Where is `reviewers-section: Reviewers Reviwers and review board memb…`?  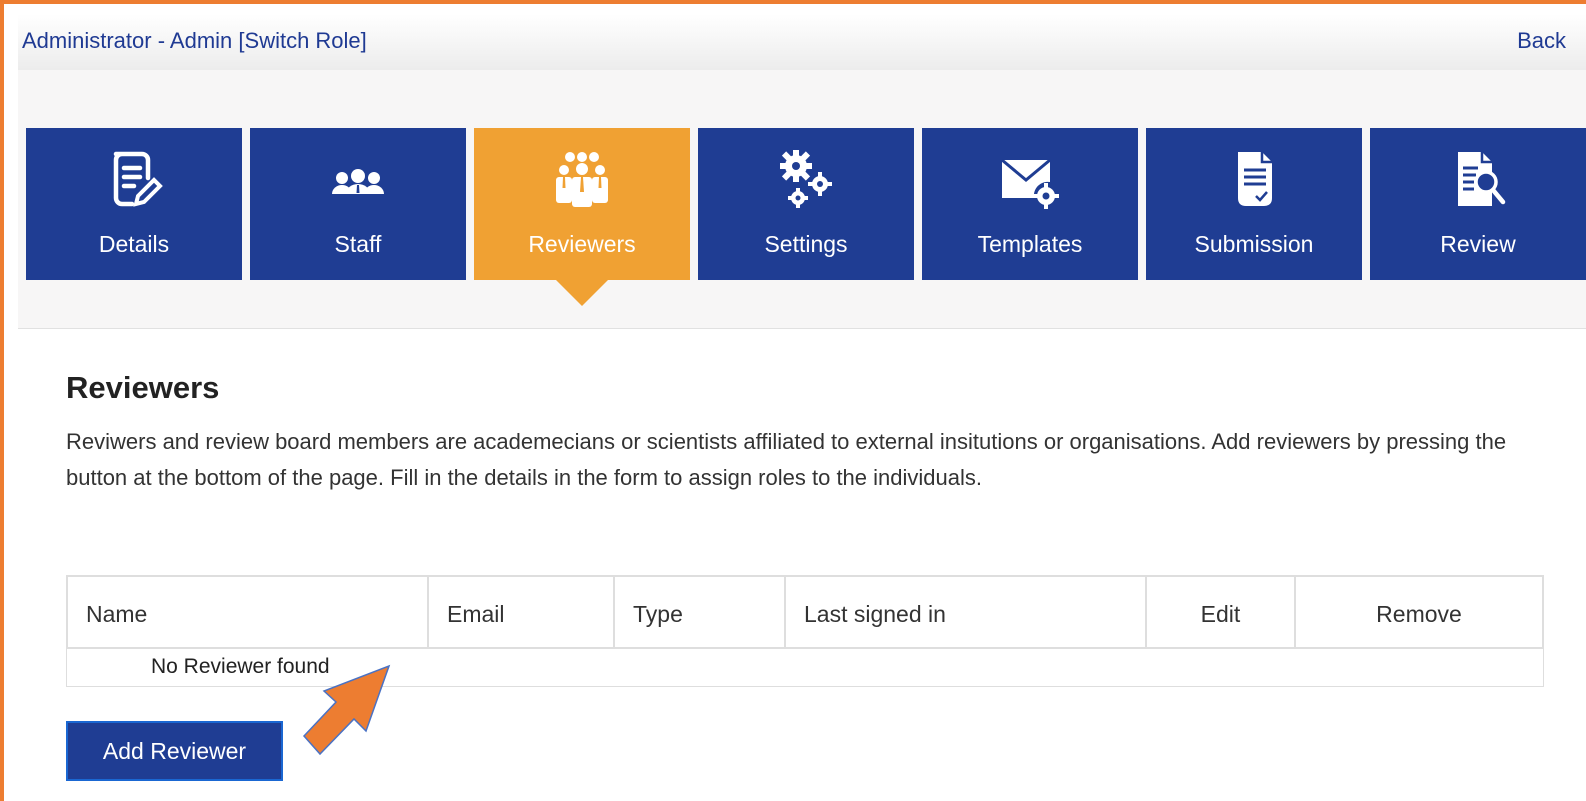
reviewers-section: Reviewers Reviwers and review board memb… is located at coordinates (805, 430).